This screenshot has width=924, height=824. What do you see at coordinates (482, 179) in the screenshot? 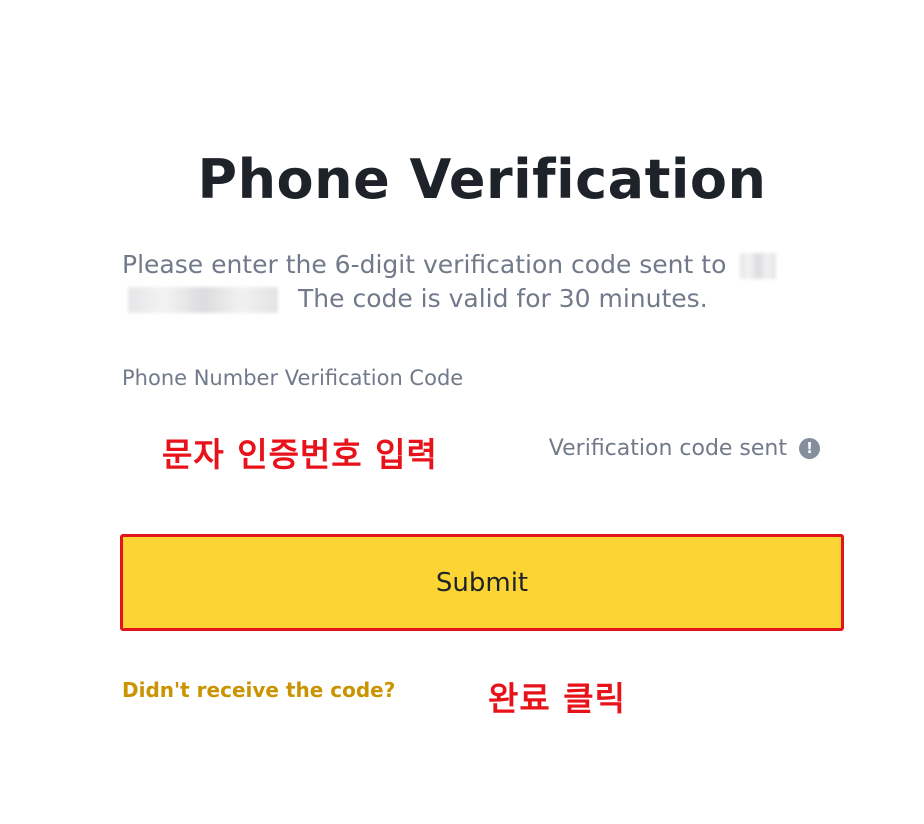
I see `page-title: Phone Verification` at bounding box center [482, 179].